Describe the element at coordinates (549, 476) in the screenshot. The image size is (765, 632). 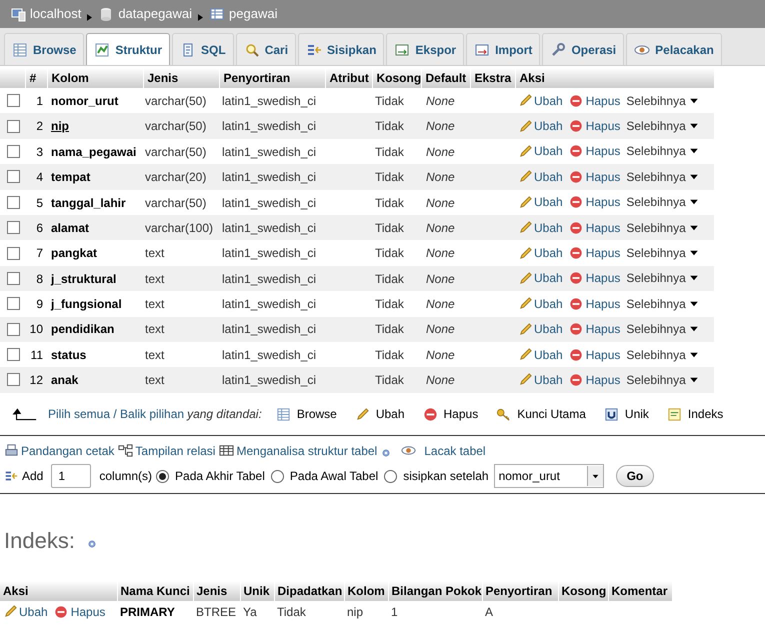
I see `position-select: nomor_urut` at that location.